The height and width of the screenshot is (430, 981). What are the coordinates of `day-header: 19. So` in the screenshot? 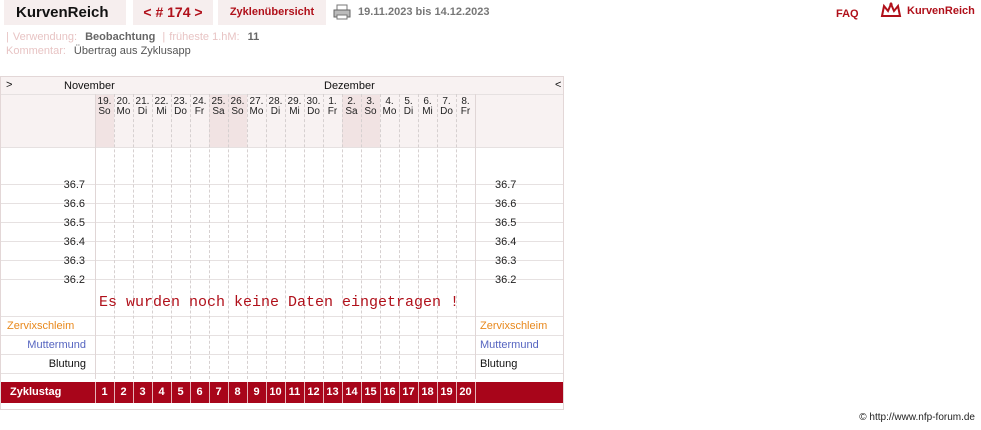 It's located at (104, 107).